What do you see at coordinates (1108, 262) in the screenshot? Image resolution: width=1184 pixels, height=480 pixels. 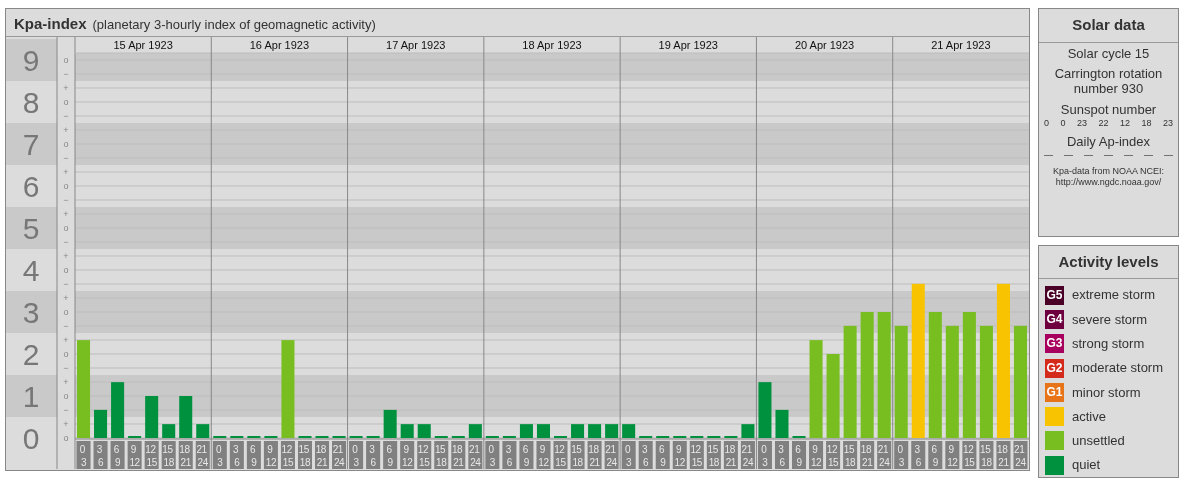 I see `panel-title: Activity levels` at bounding box center [1108, 262].